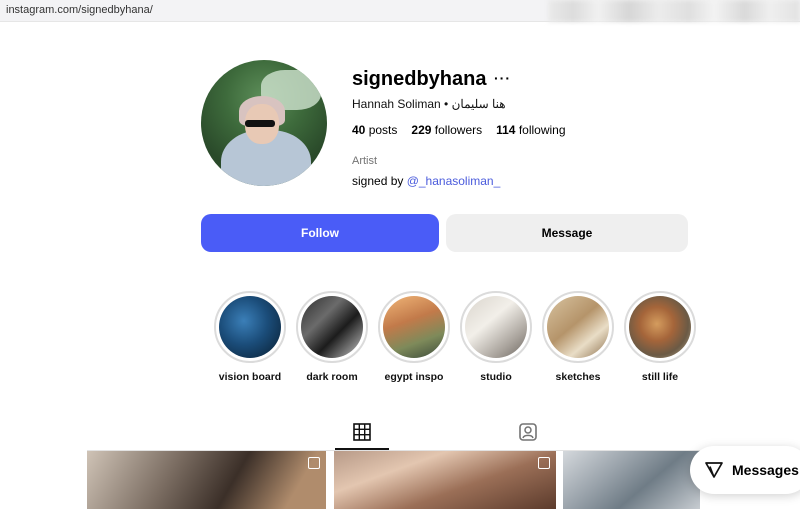 Image resolution: width=800 pixels, height=509 pixels. What do you see at coordinates (578, 377) in the screenshot?
I see `highlight-label: sketches` at bounding box center [578, 377].